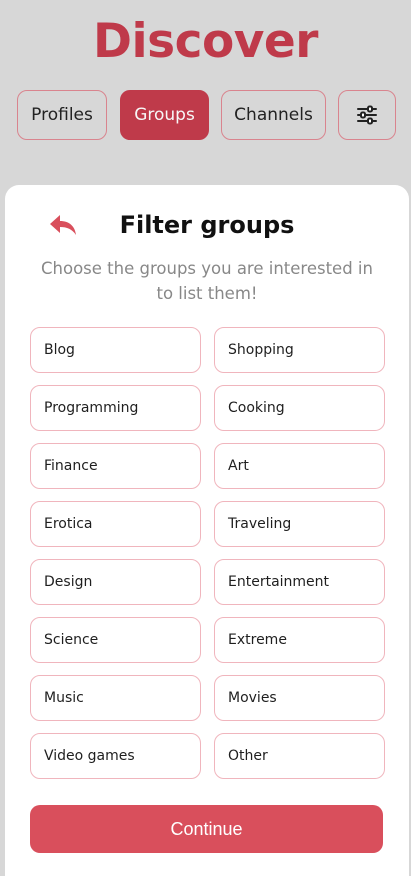  I want to click on category-chip-traveling: Traveling, so click(299, 524).